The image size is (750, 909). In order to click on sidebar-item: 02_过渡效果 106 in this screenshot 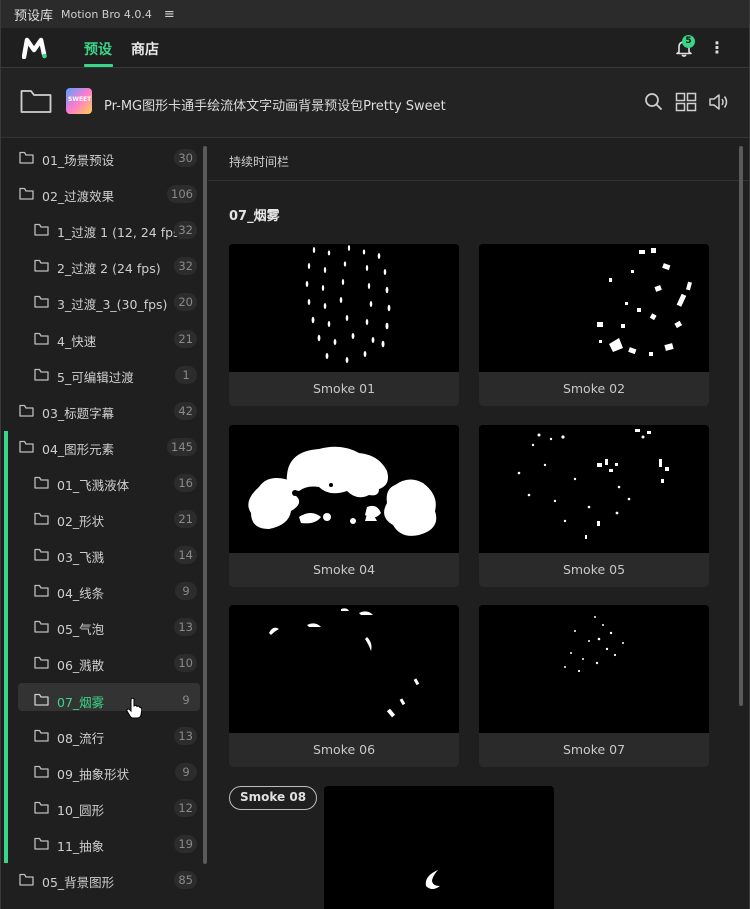, I will do `click(100, 194)`.